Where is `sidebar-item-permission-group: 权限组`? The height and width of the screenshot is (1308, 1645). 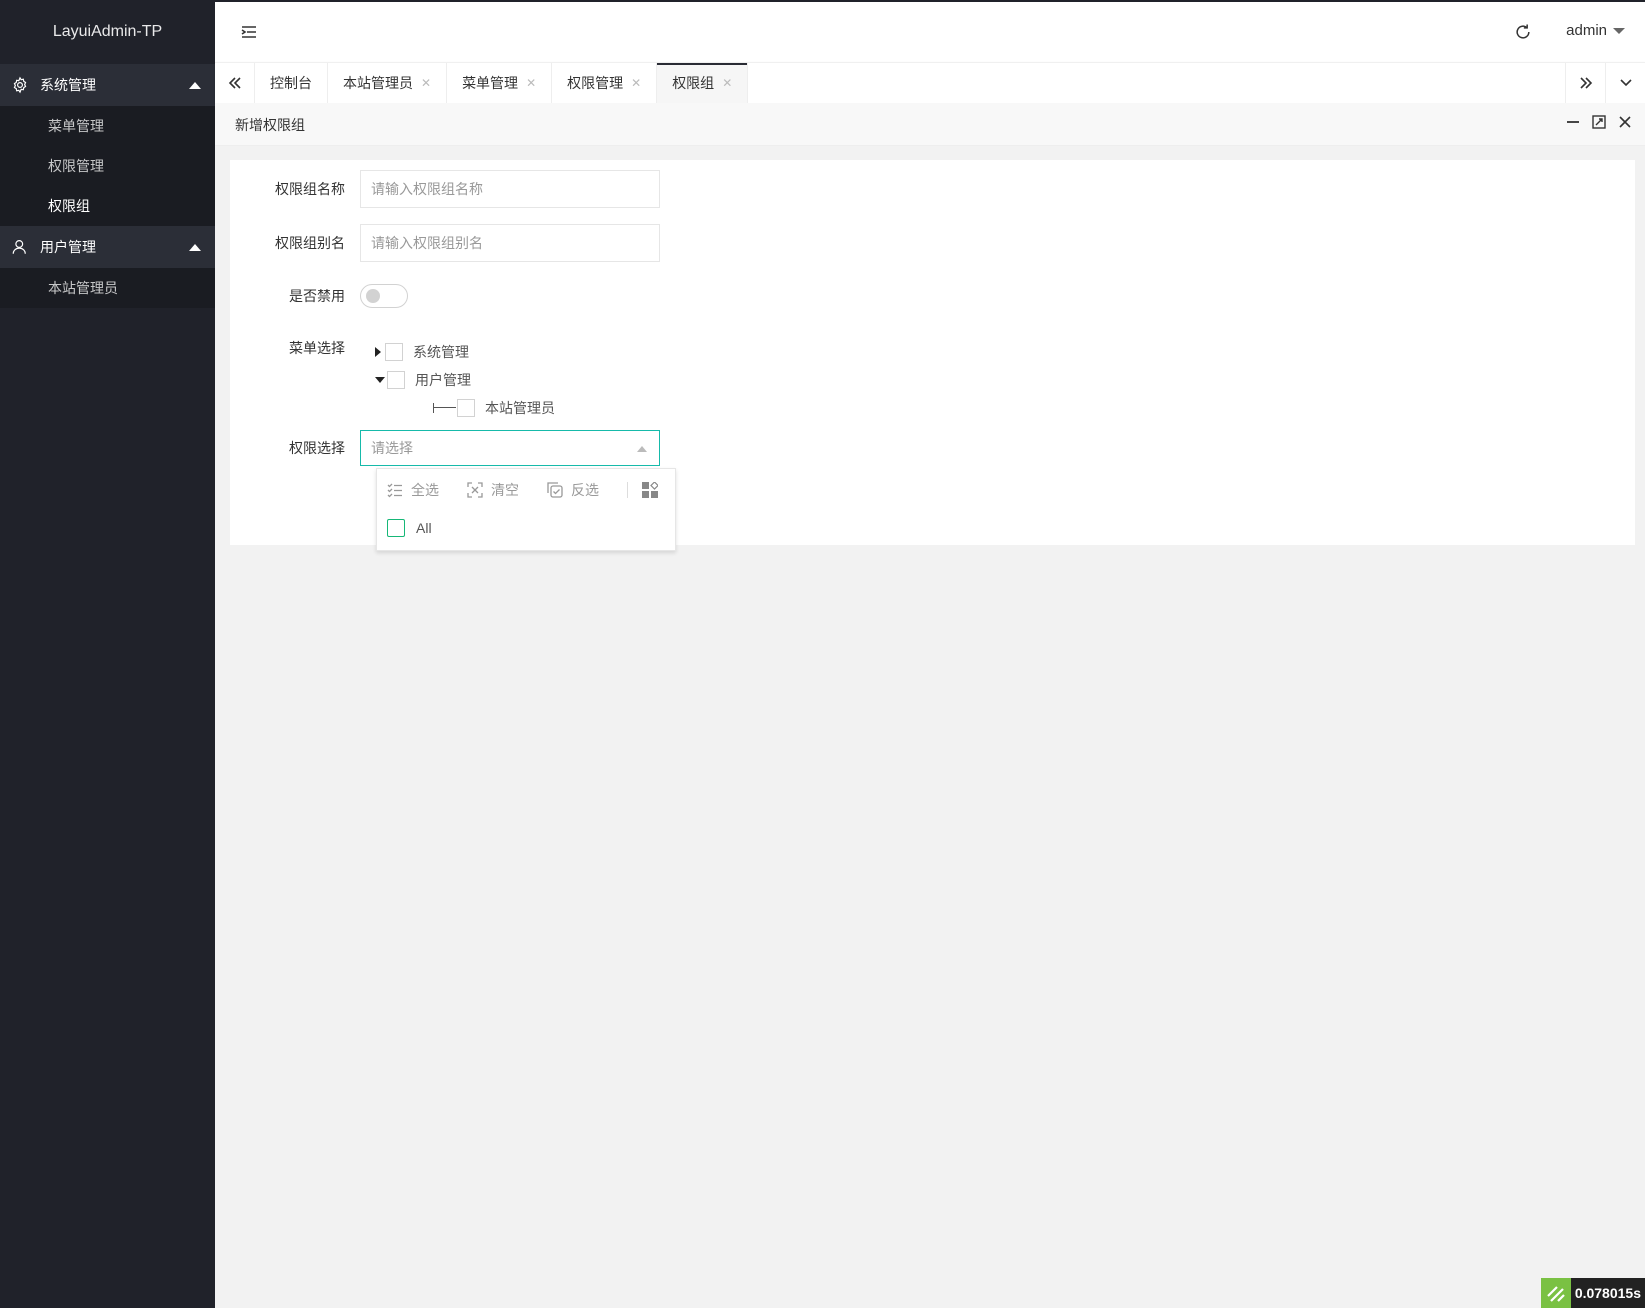
sidebar-item-permission-group: 权限组 is located at coordinates (107, 206).